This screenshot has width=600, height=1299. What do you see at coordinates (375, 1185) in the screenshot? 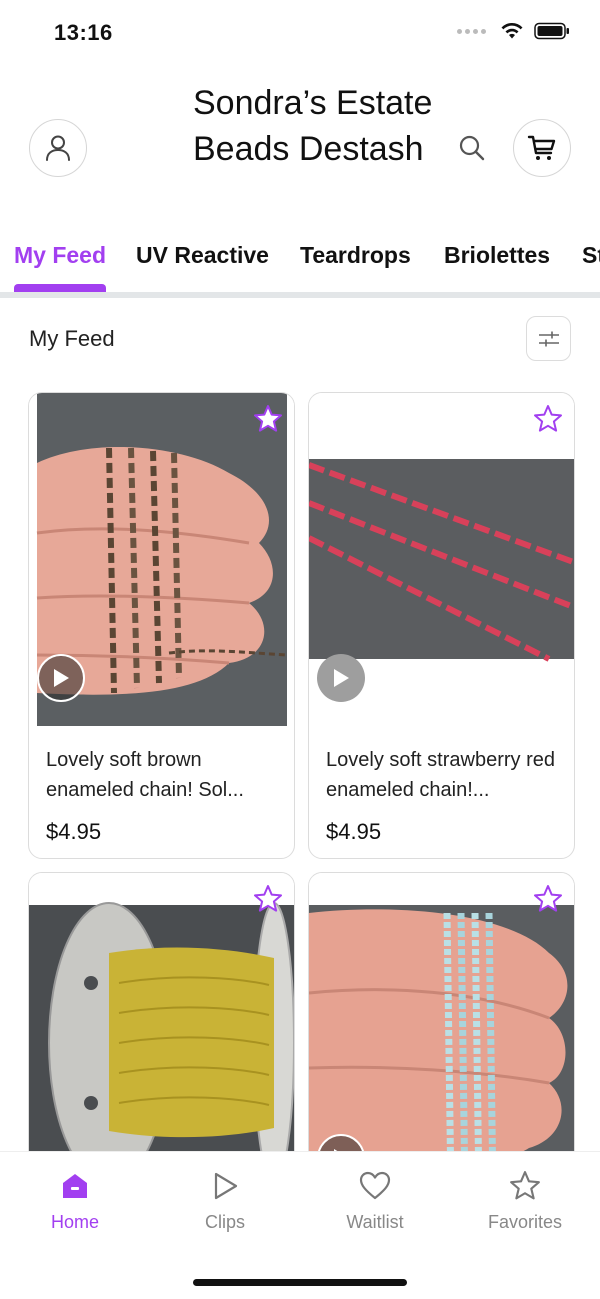
I see `heart-icon` at bounding box center [375, 1185].